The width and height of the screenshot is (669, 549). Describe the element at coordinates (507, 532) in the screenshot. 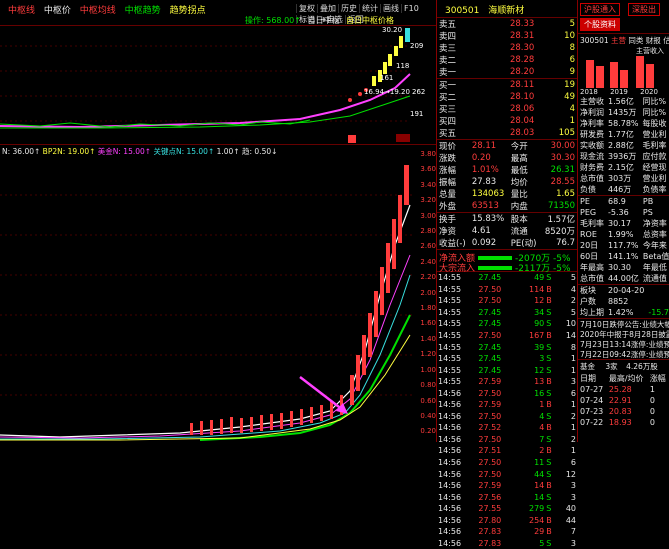

I see `tick-row: 14:5627.8329B7` at that location.